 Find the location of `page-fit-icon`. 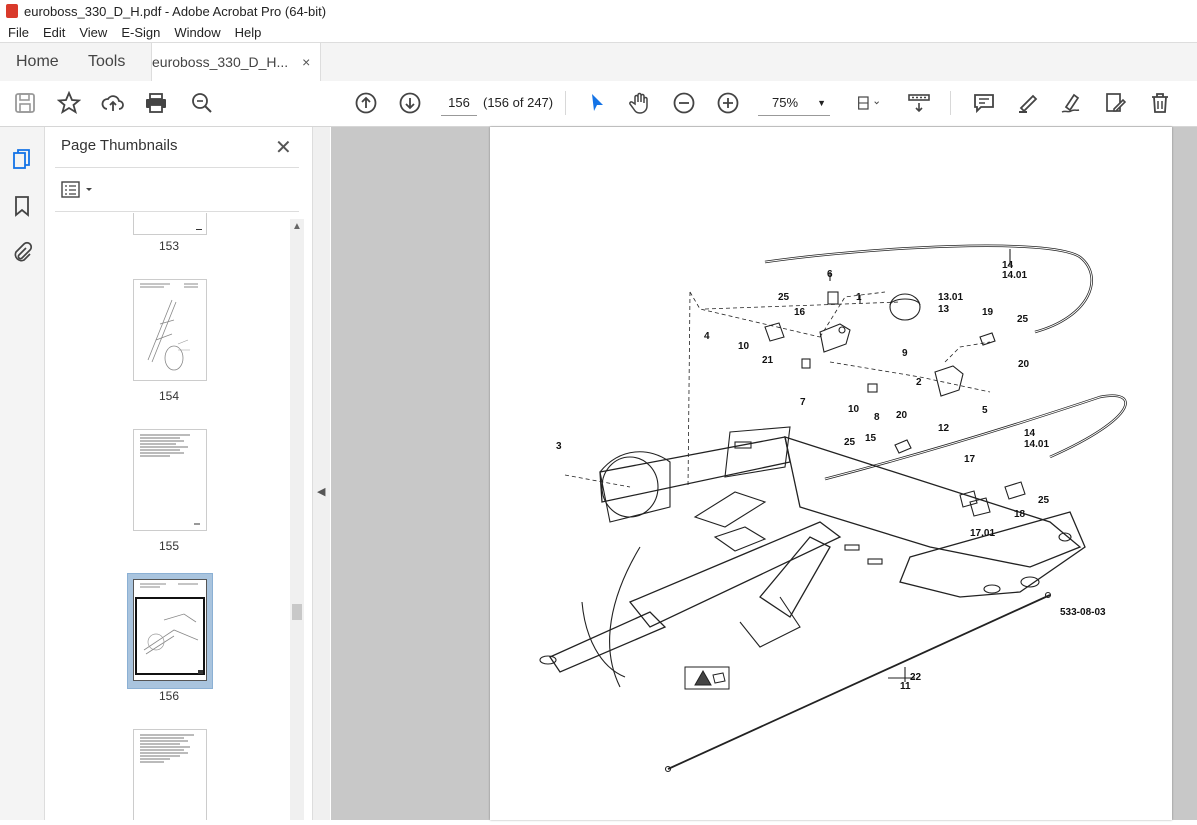

page-fit-icon is located at coordinates (869, 103).